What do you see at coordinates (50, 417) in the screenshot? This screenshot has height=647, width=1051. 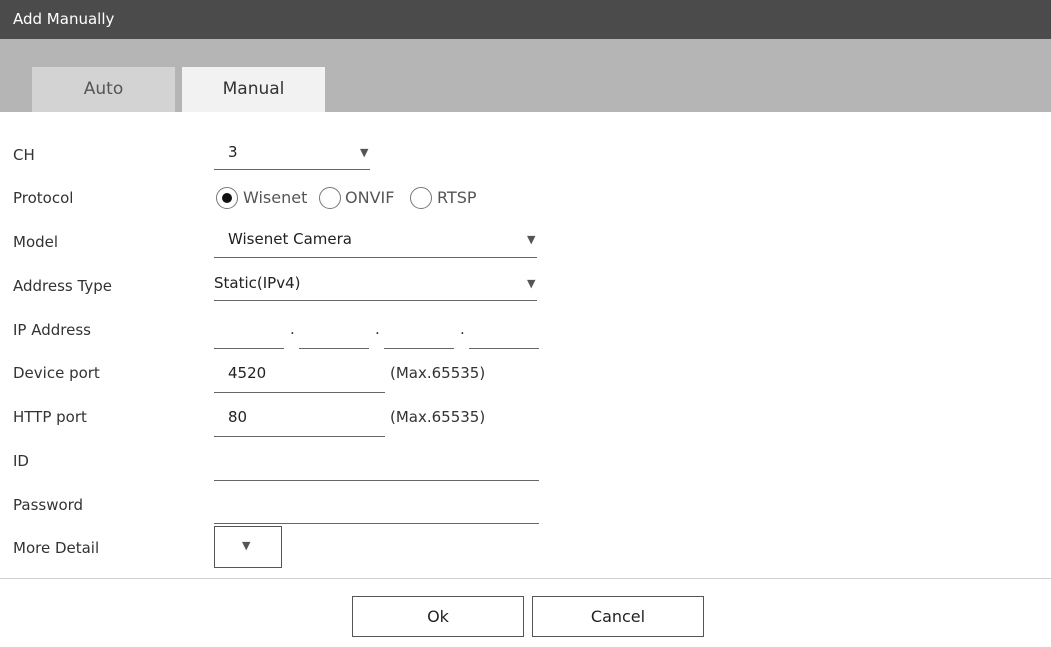 I see `http-port-label: HTTP port` at bounding box center [50, 417].